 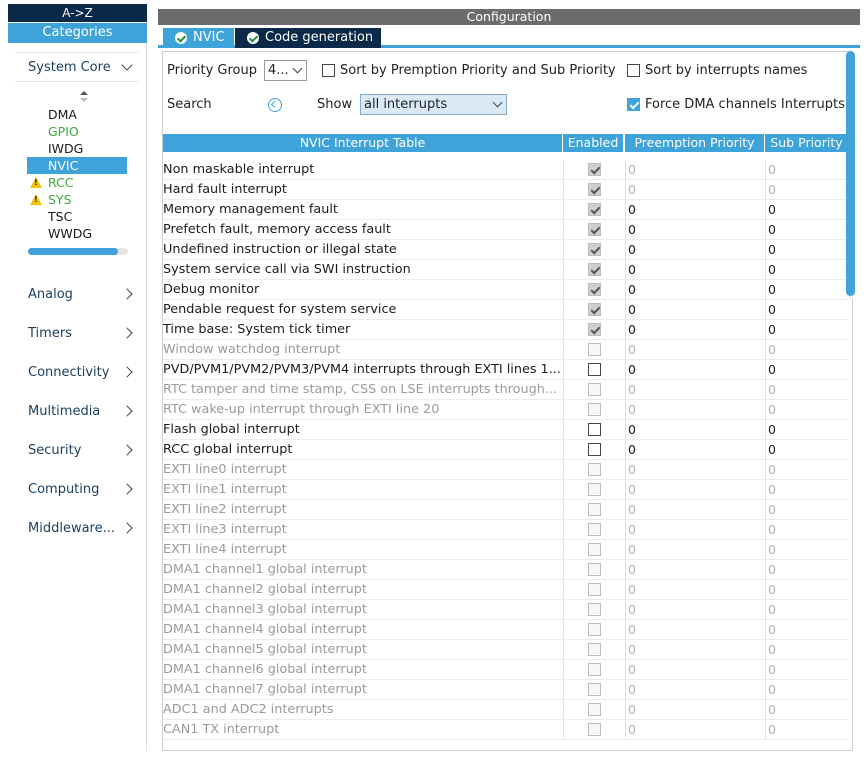 I want to click on tab-categories: Categories, so click(x=77, y=33).